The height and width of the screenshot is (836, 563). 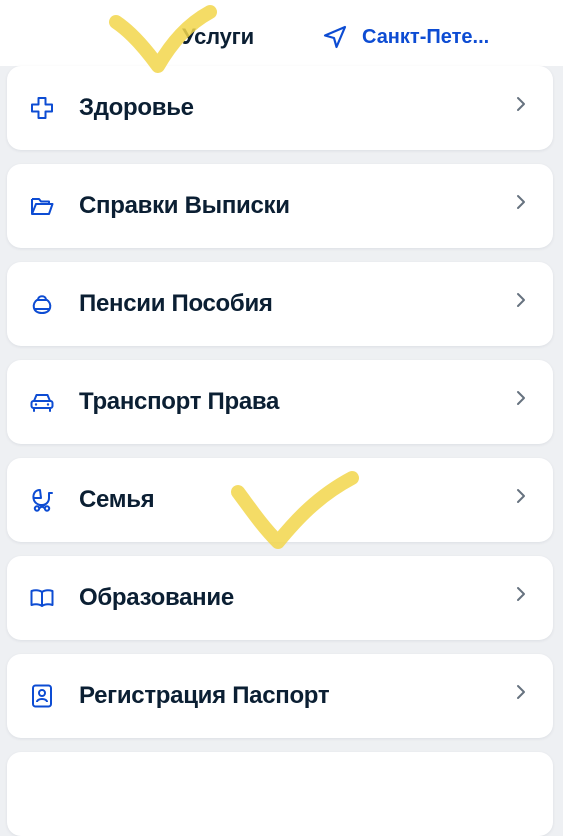 What do you see at coordinates (280, 108) in the screenshot?
I see `service-item-health: Здоровье` at bounding box center [280, 108].